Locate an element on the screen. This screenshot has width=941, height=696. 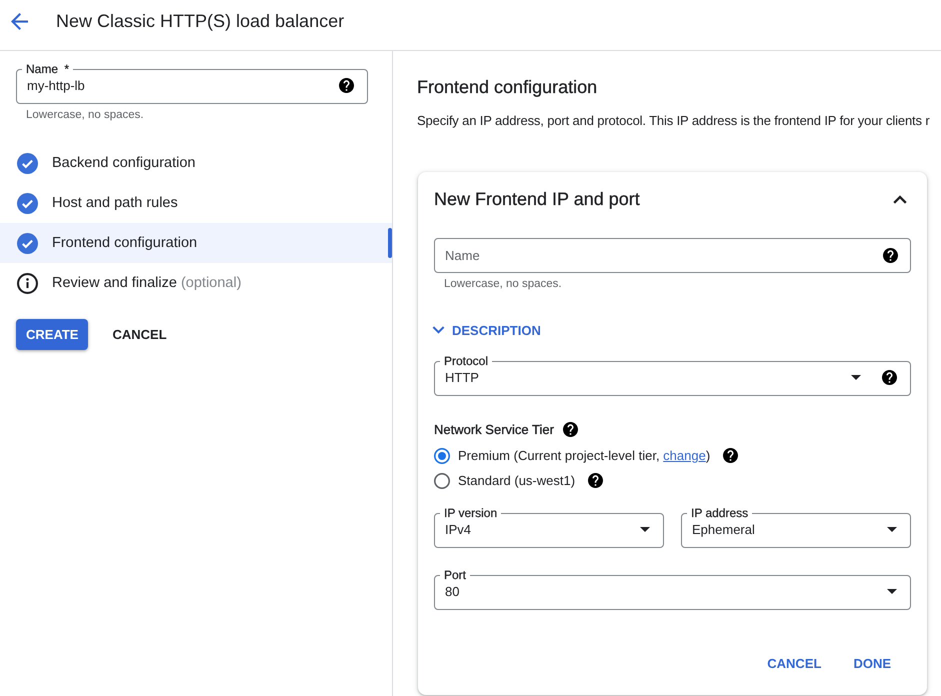
name-input-field: Name * my-http-lb is located at coordinates (192, 83).